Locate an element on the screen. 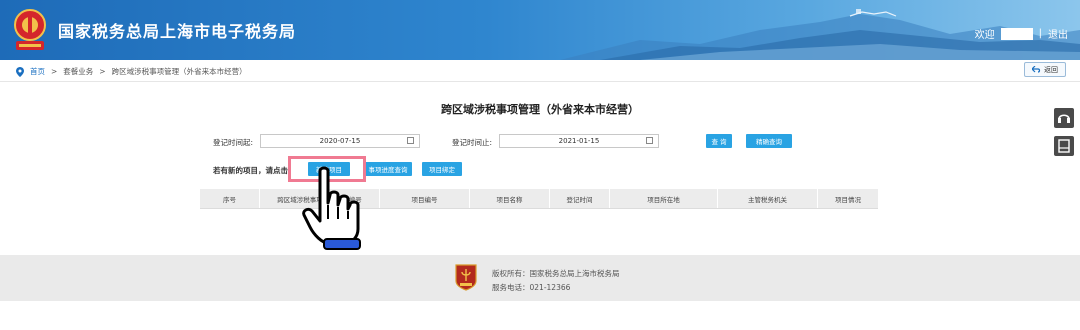 This screenshot has width=1080, height=330. query-button: 查 询 is located at coordinates (719, 141).